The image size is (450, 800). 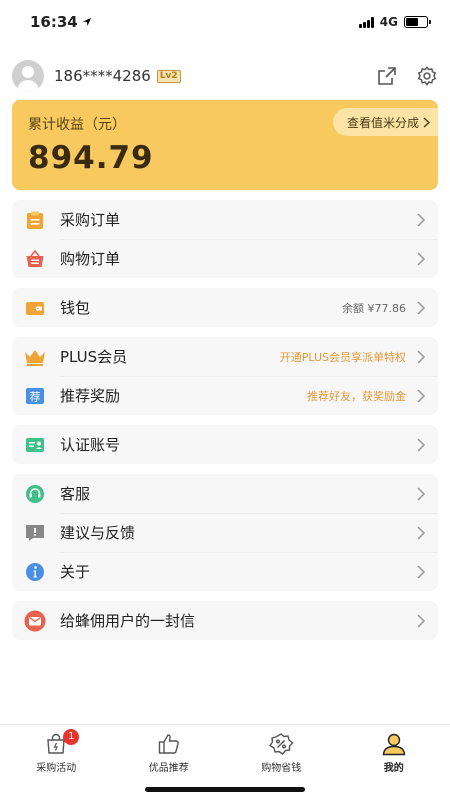 I want to click on level-badge: Lv2, so click(x=168, y=76).